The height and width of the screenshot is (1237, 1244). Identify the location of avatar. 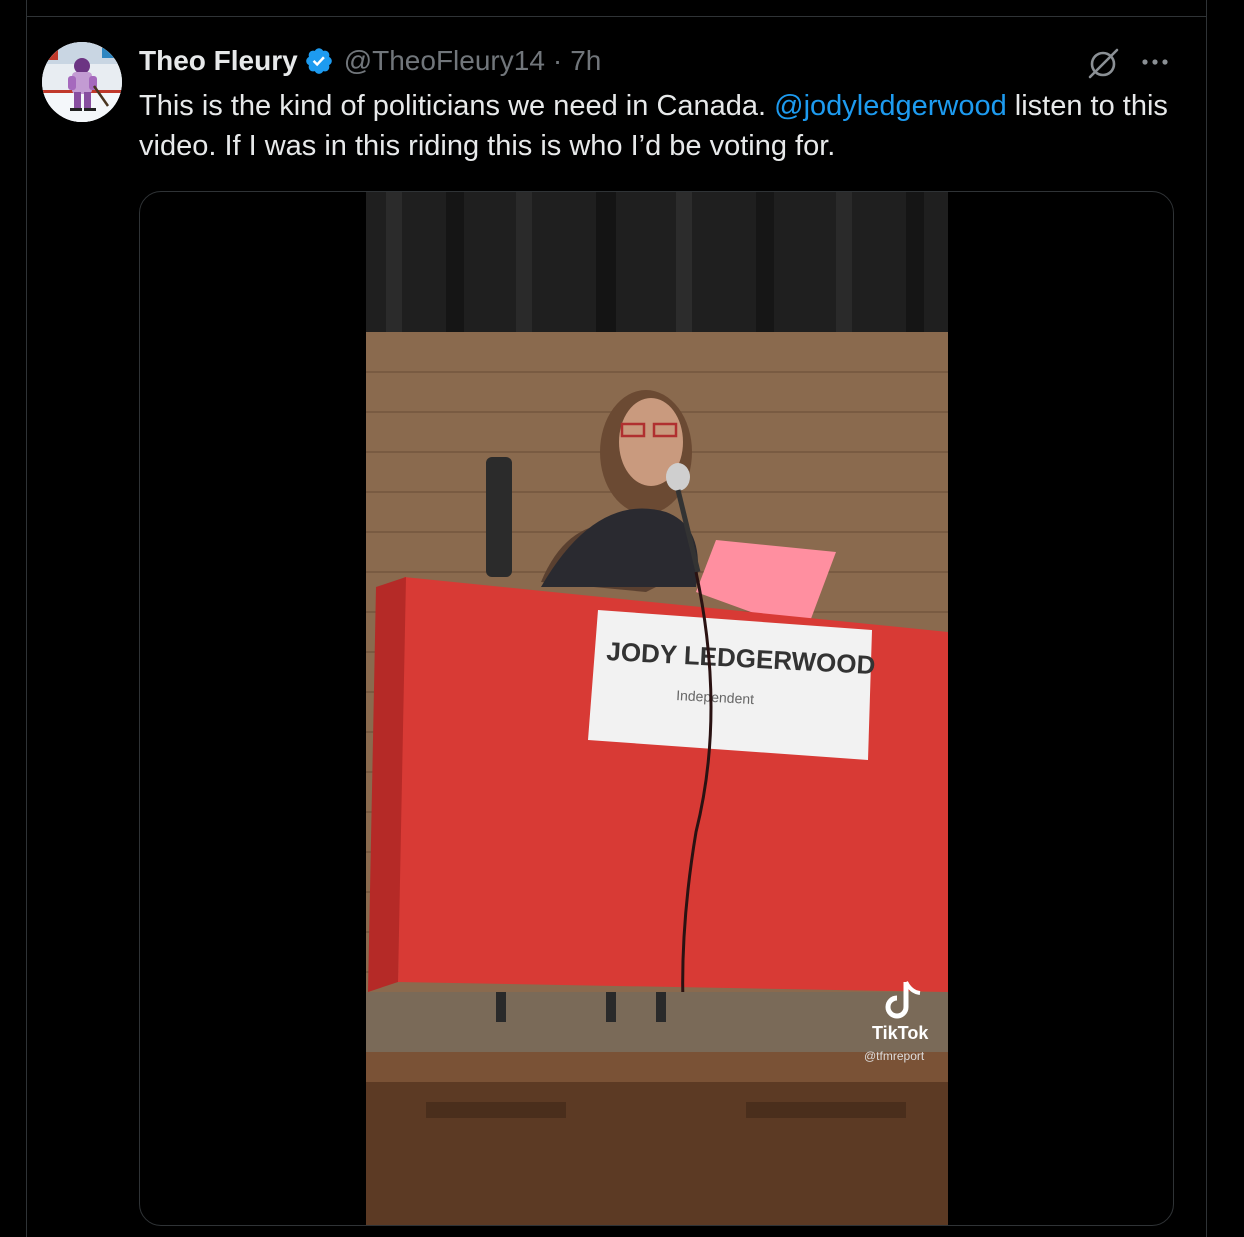
(82, 82).